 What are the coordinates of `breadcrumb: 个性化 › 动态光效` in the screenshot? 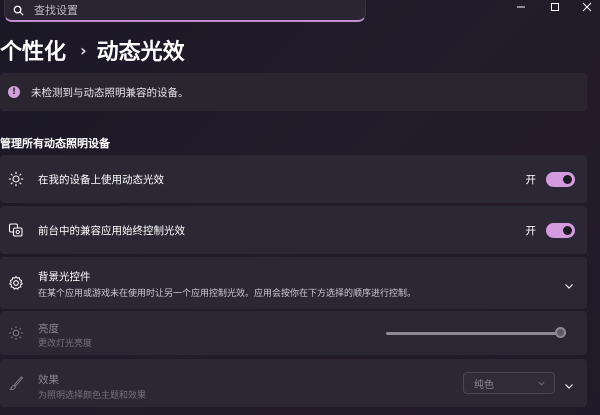 It's located at (92, 50).